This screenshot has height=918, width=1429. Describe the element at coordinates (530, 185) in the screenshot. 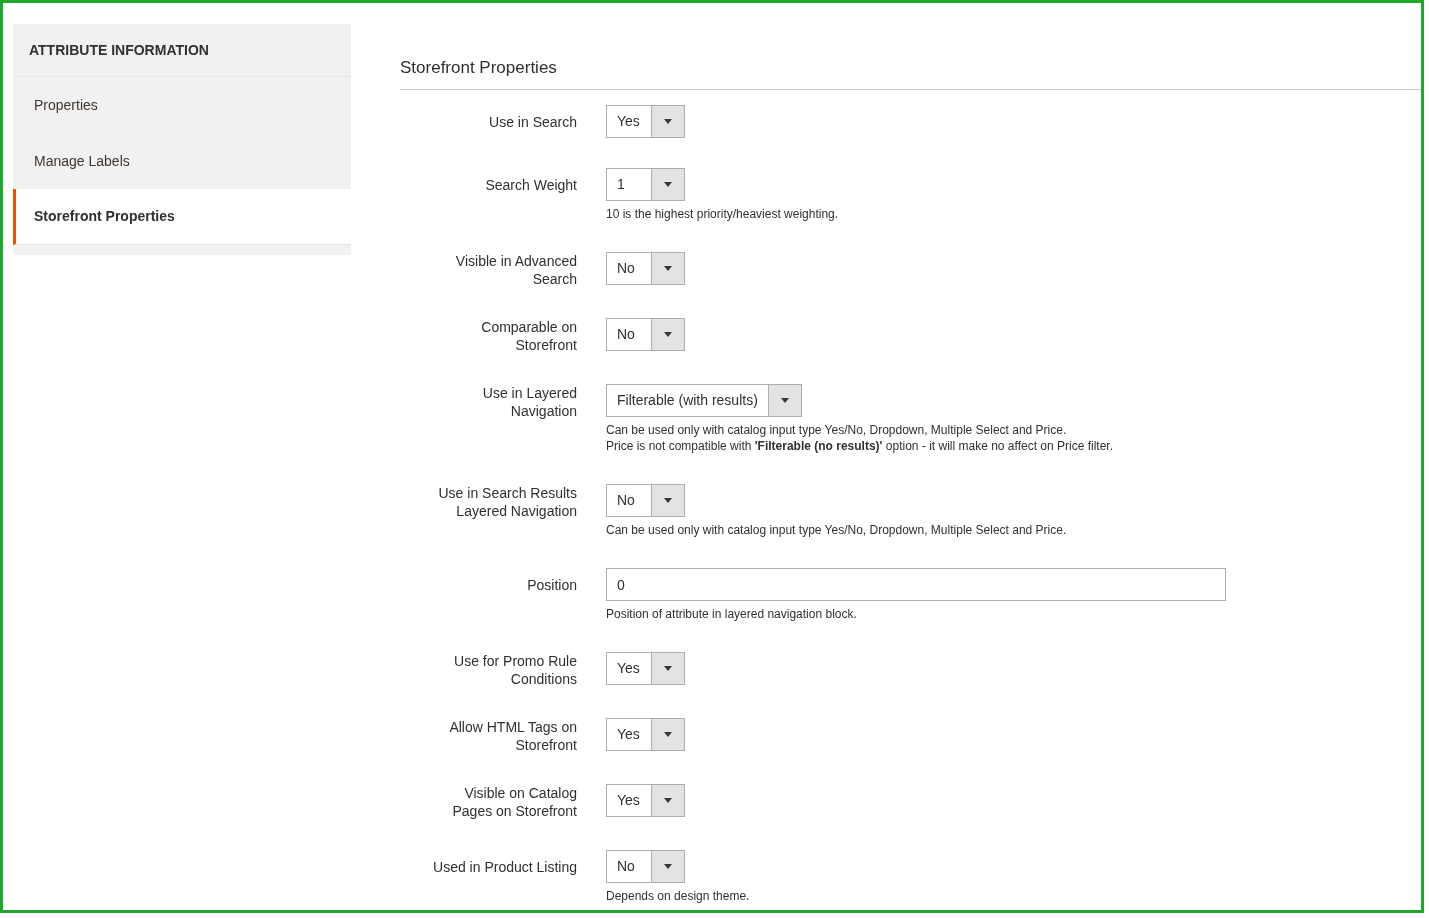

I see `field-label: Search Weight` at that location.